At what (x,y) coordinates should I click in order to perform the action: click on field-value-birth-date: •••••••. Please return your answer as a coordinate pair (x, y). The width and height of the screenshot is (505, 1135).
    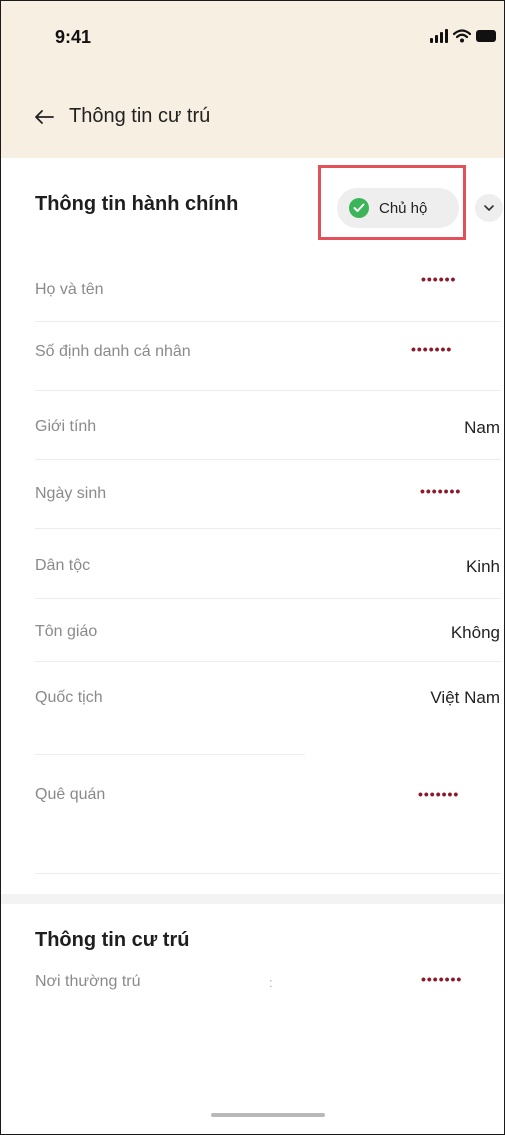
    Looking at the image, I should click on (441, 491).